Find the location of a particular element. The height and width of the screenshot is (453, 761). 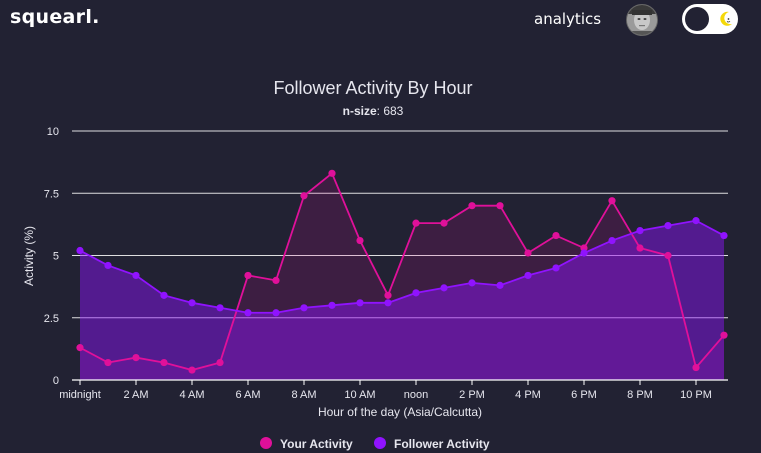

y-tick-label: 0 is located at coordinates (56, 381).